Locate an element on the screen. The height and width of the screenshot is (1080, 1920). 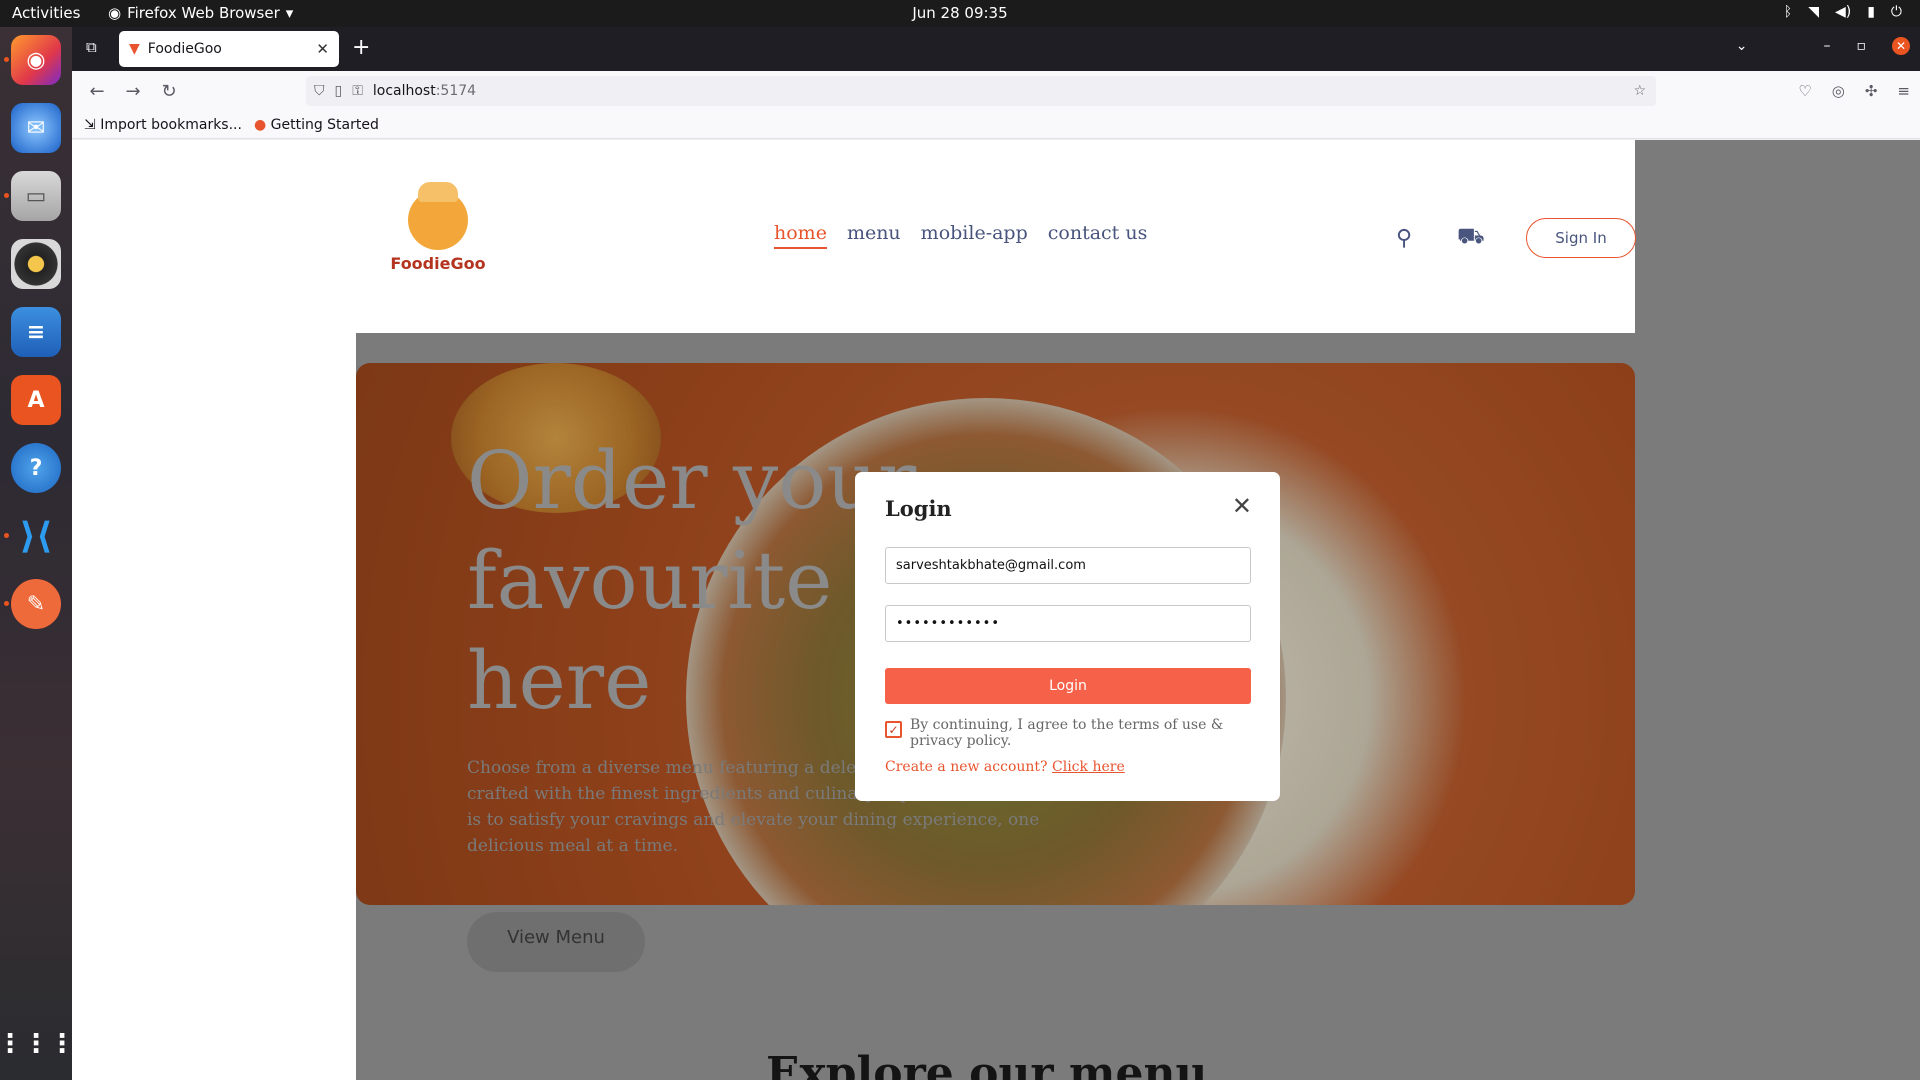
account-icon: ◎ is located at coordinates (1838, 91).